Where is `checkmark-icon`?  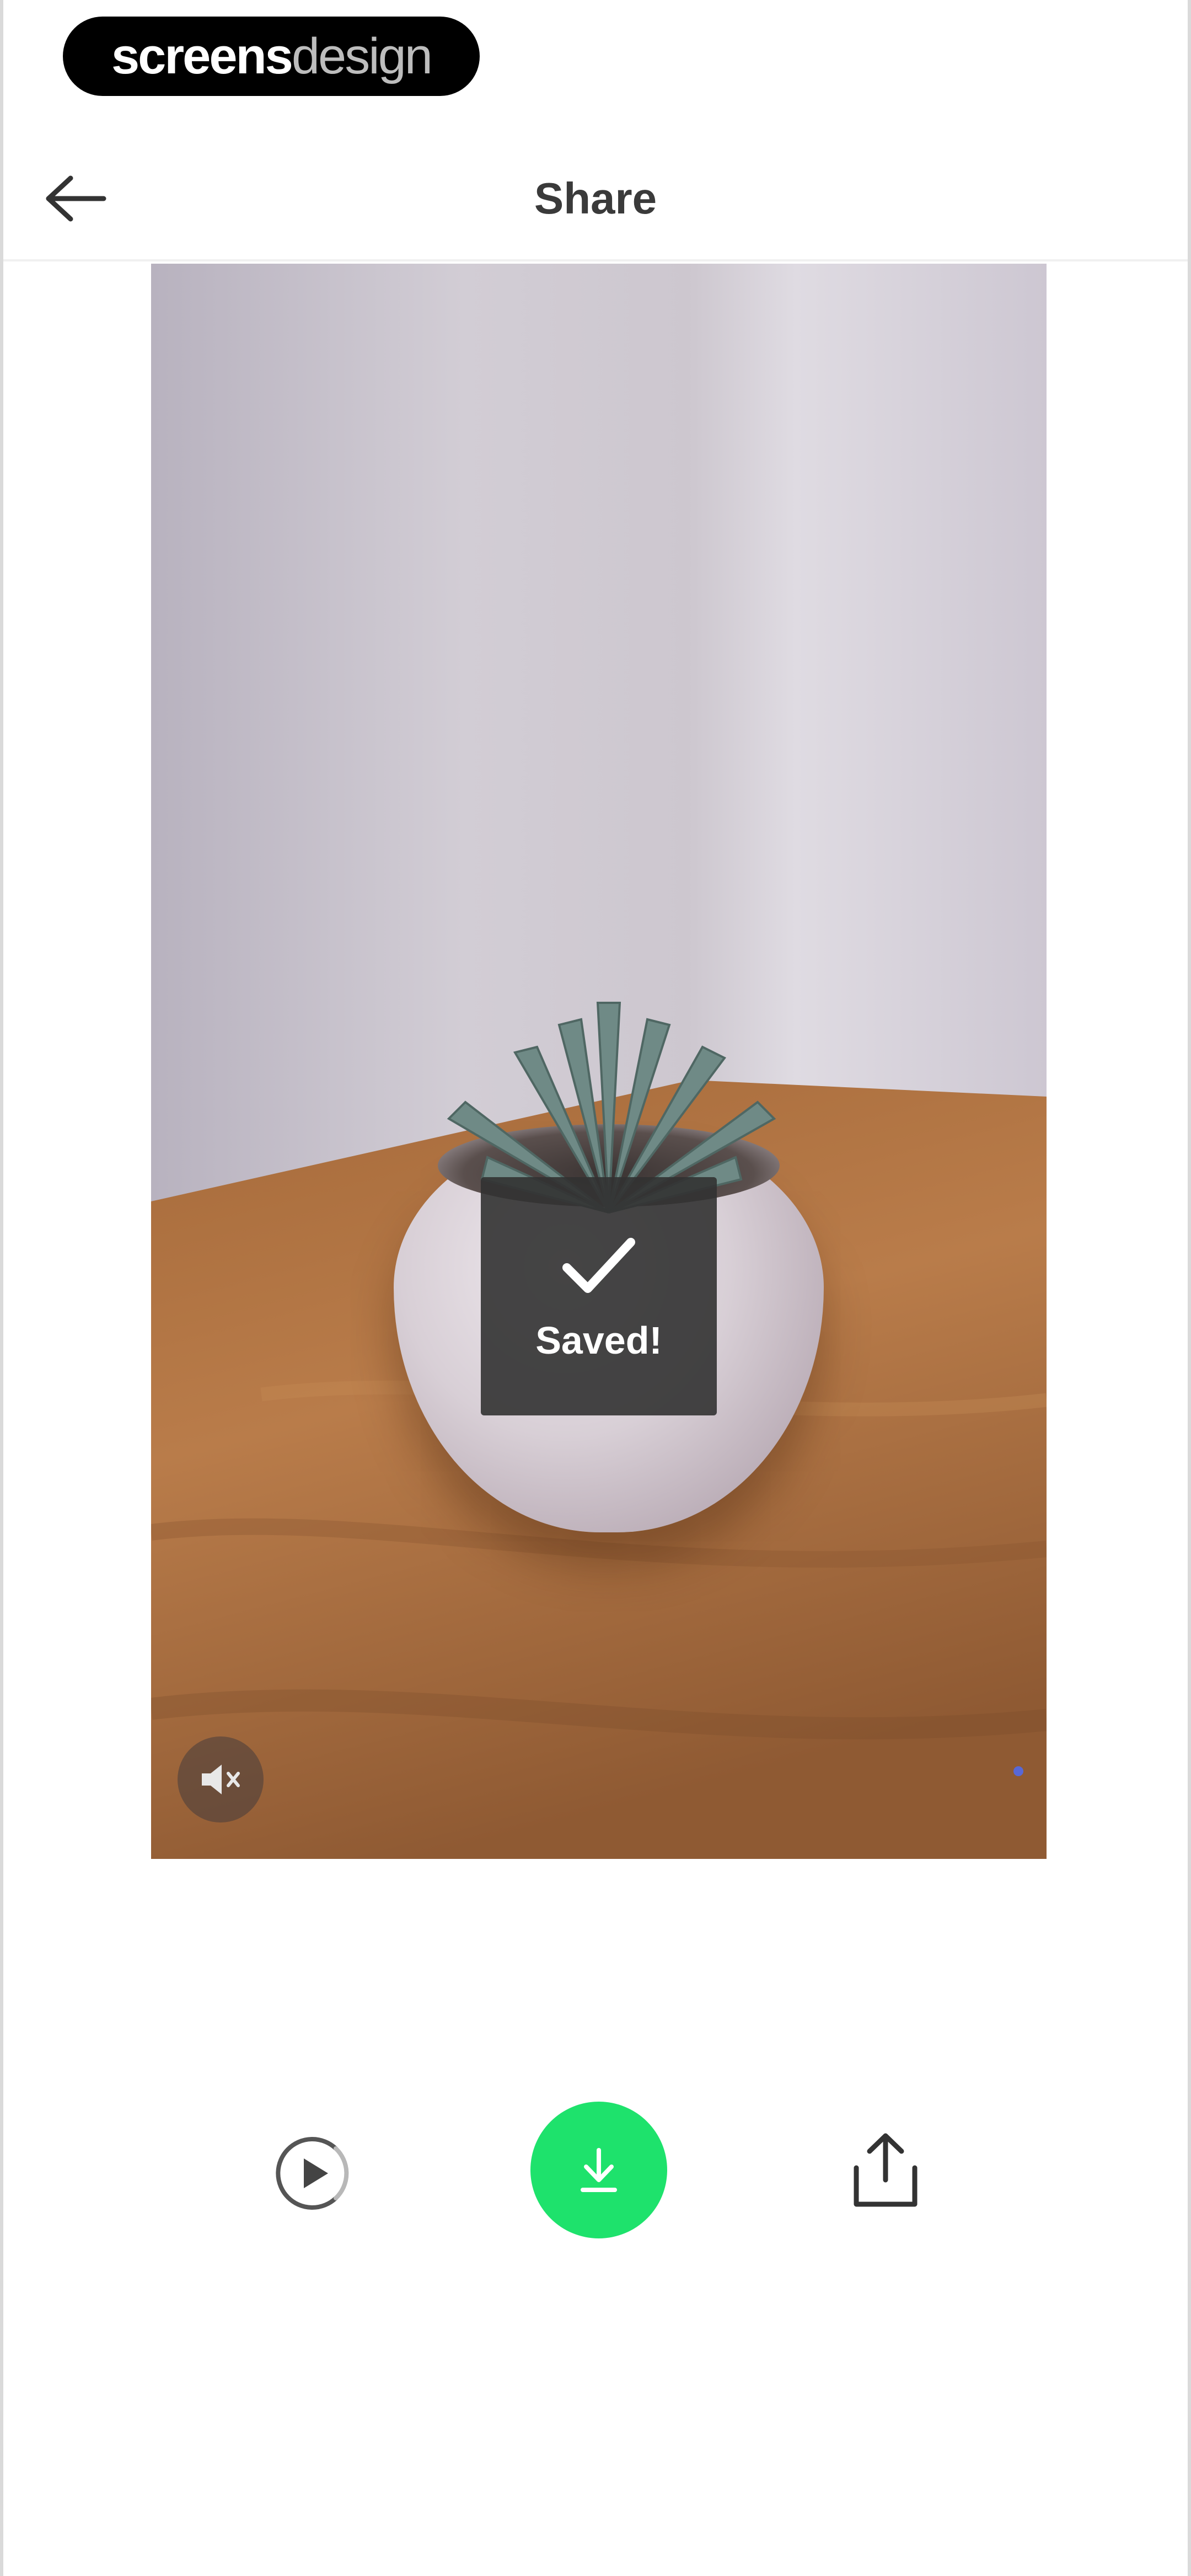
checkmark-icon is located at coordinates (598, 1265).